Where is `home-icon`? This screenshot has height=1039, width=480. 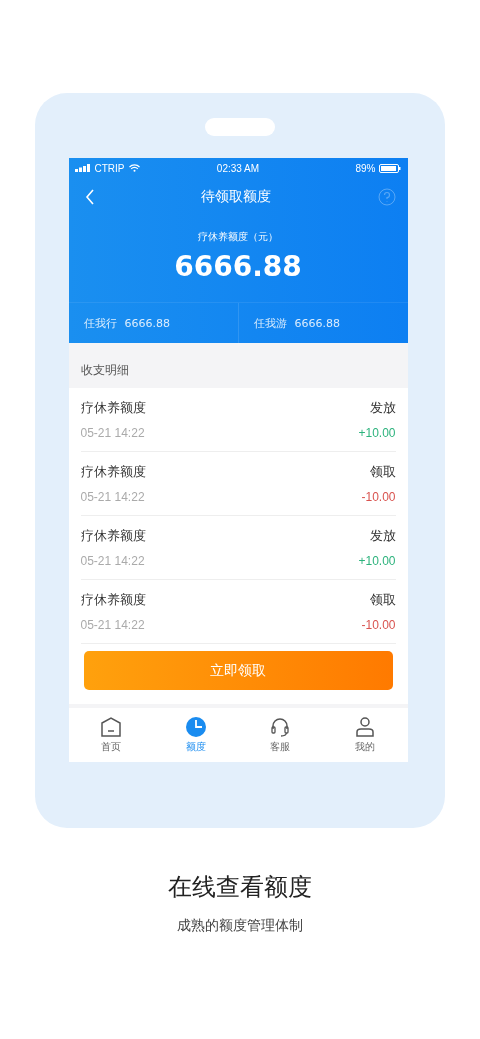 home-icon is located at coordinates (110, 727).